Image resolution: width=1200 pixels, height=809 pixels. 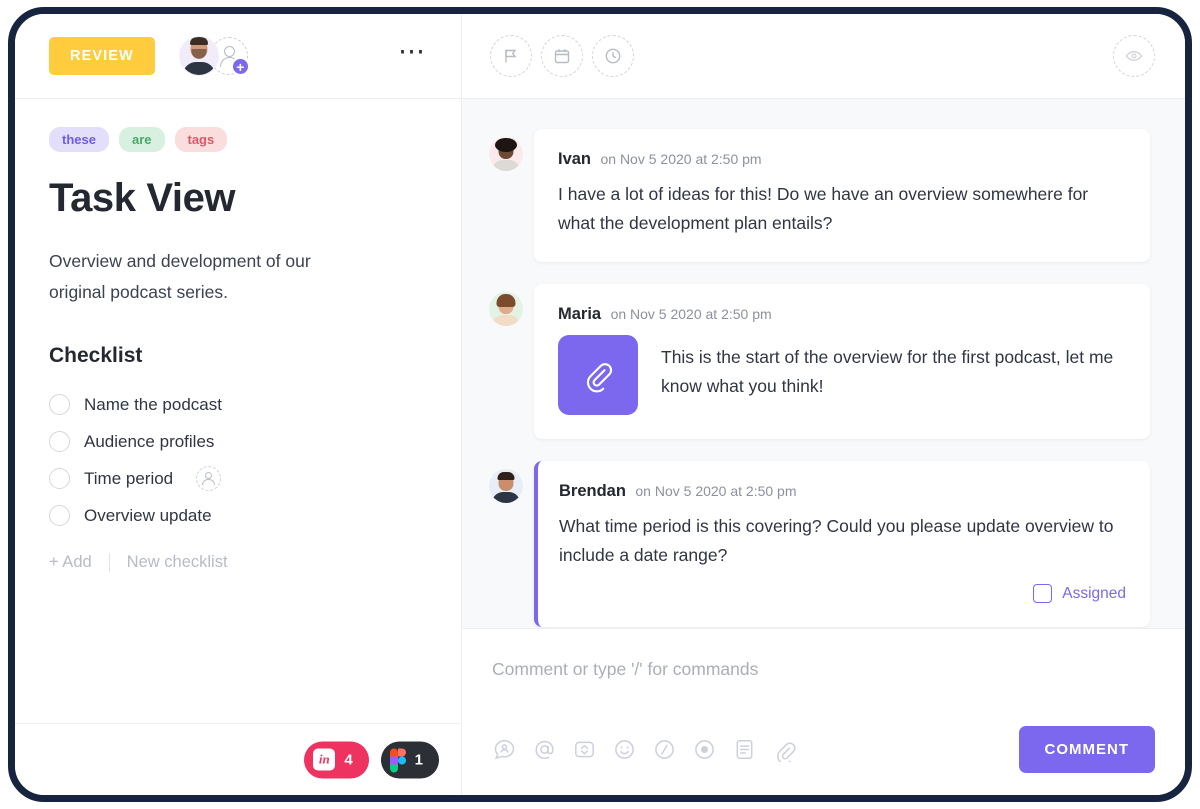 What do you see at coordinates (102, 56) in the screenshot?
I see `status-review-button: REVIEW` at bounding box center [102, 56].